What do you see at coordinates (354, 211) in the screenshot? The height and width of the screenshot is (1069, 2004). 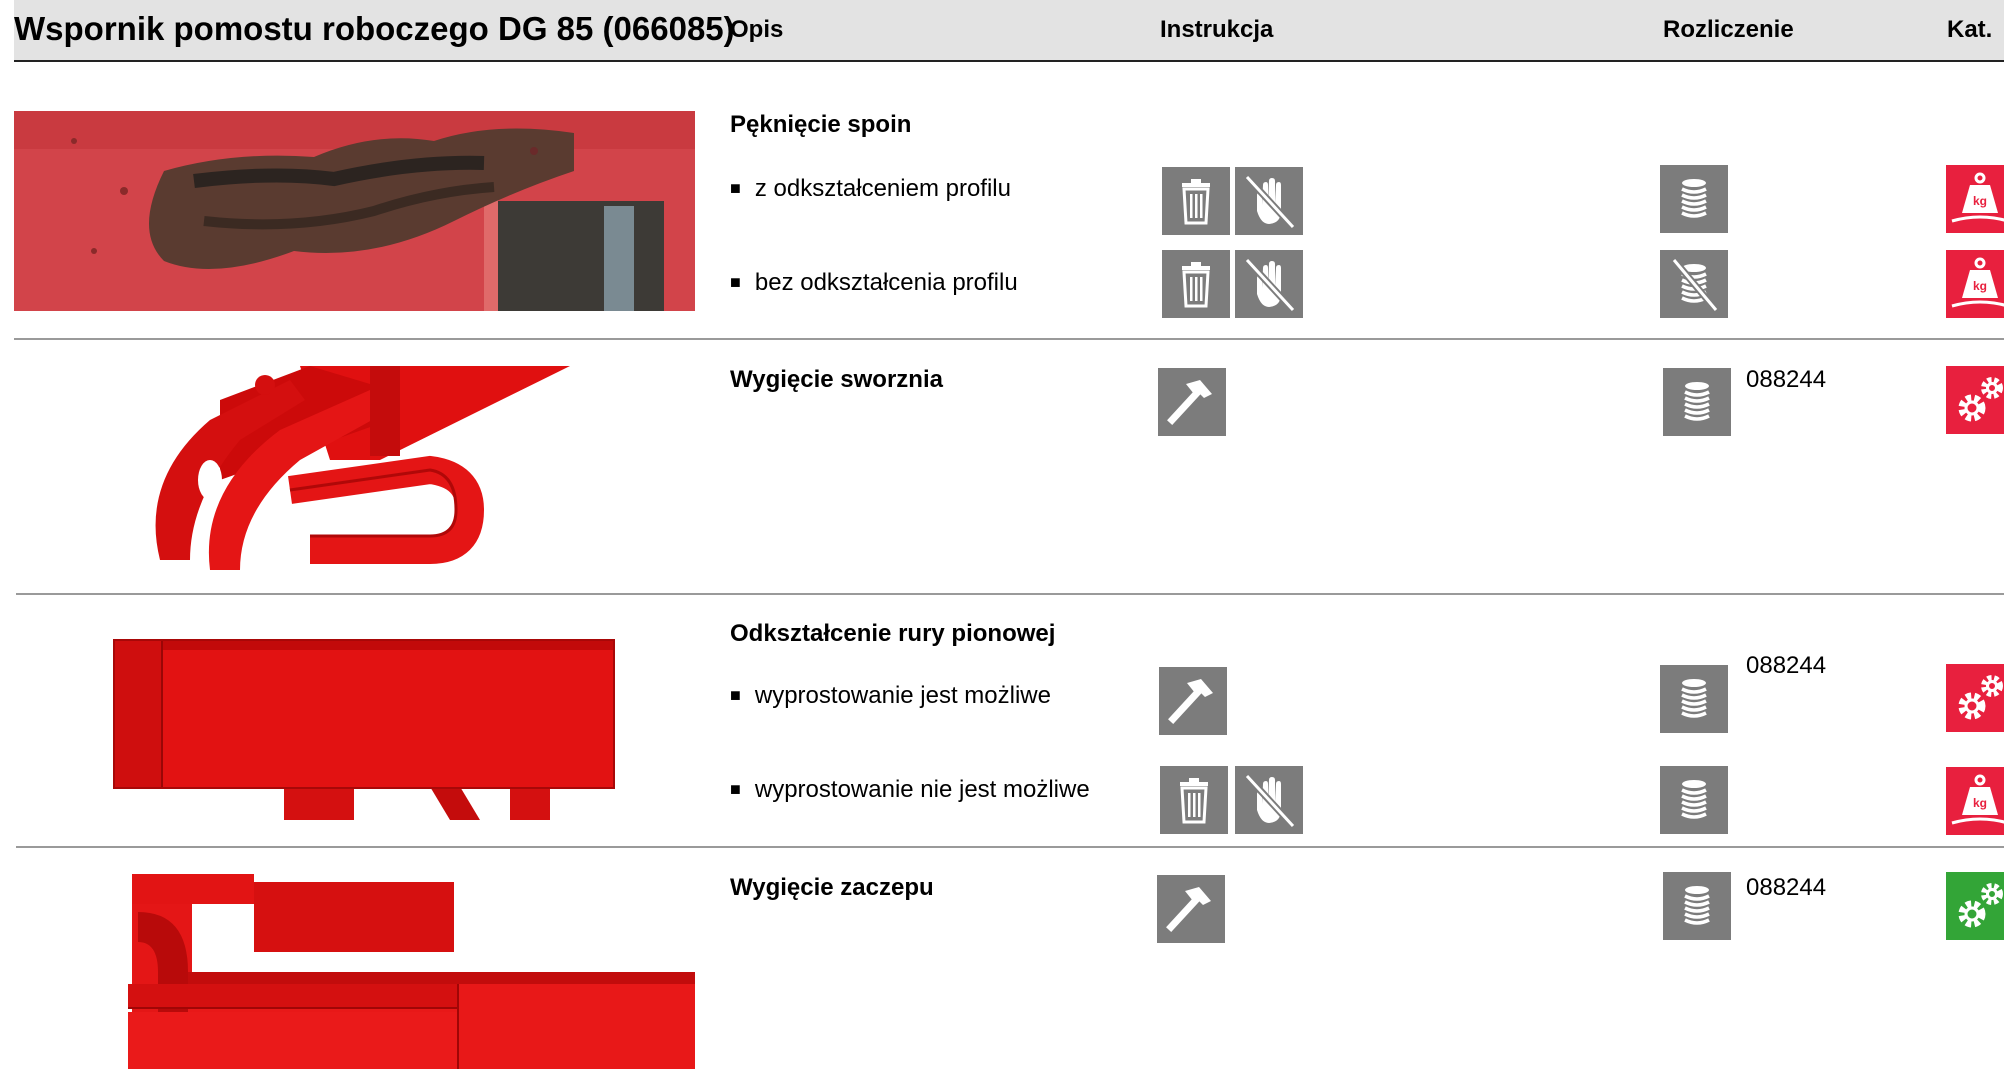 I see `weld-crack-photo` at bounding box center [354, 211].